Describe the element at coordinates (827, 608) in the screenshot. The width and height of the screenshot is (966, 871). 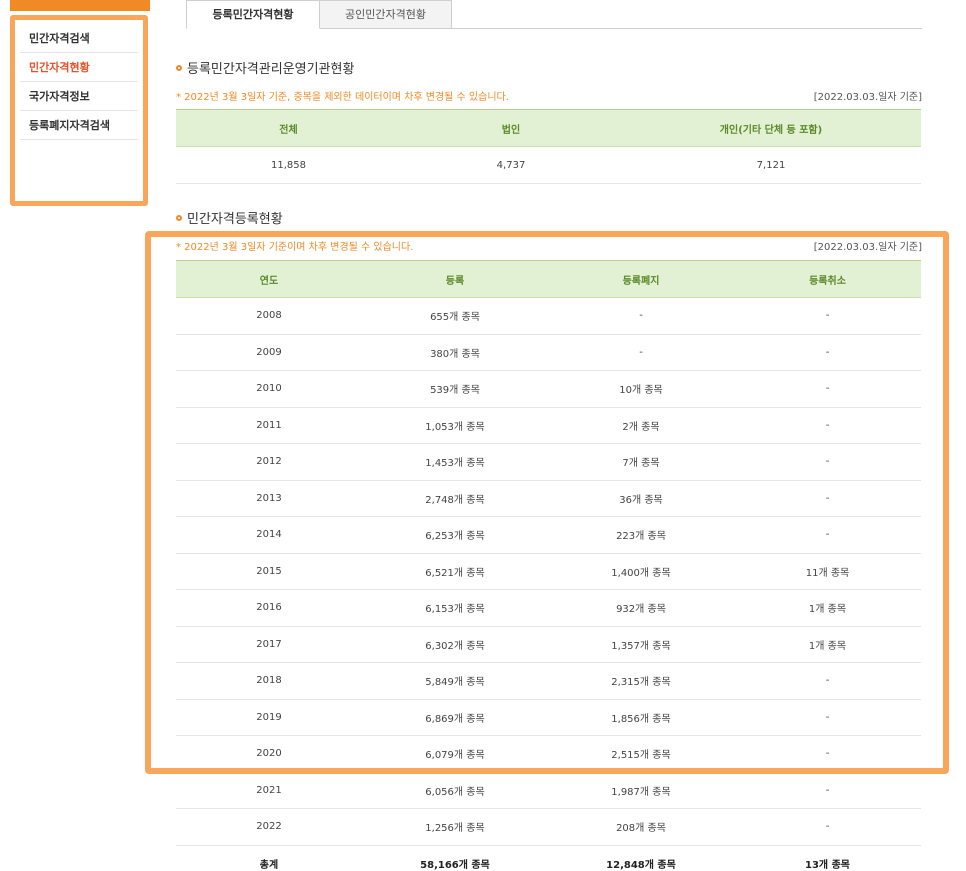
I see `table-cell: 1개 종목` at that location.